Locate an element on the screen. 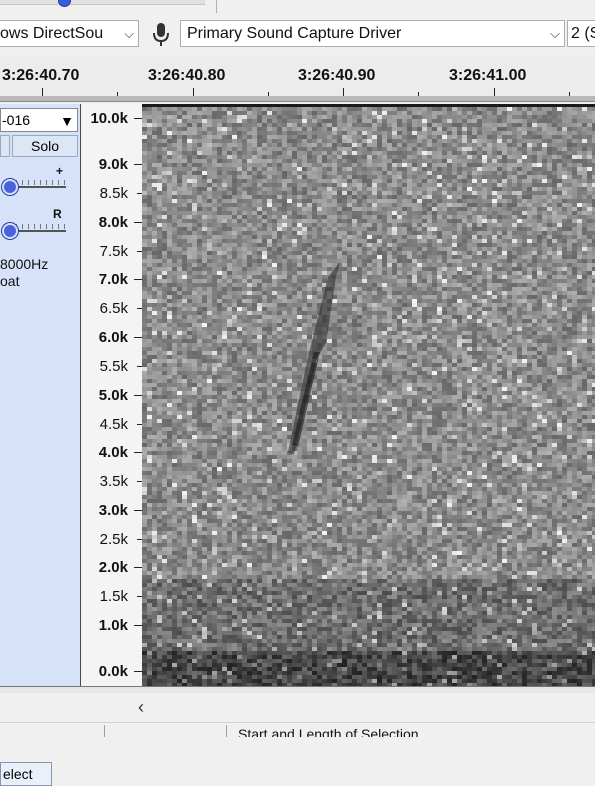 The height and width of the screenshot is (786, 595). mute-button is located at coordinates (5, 146).